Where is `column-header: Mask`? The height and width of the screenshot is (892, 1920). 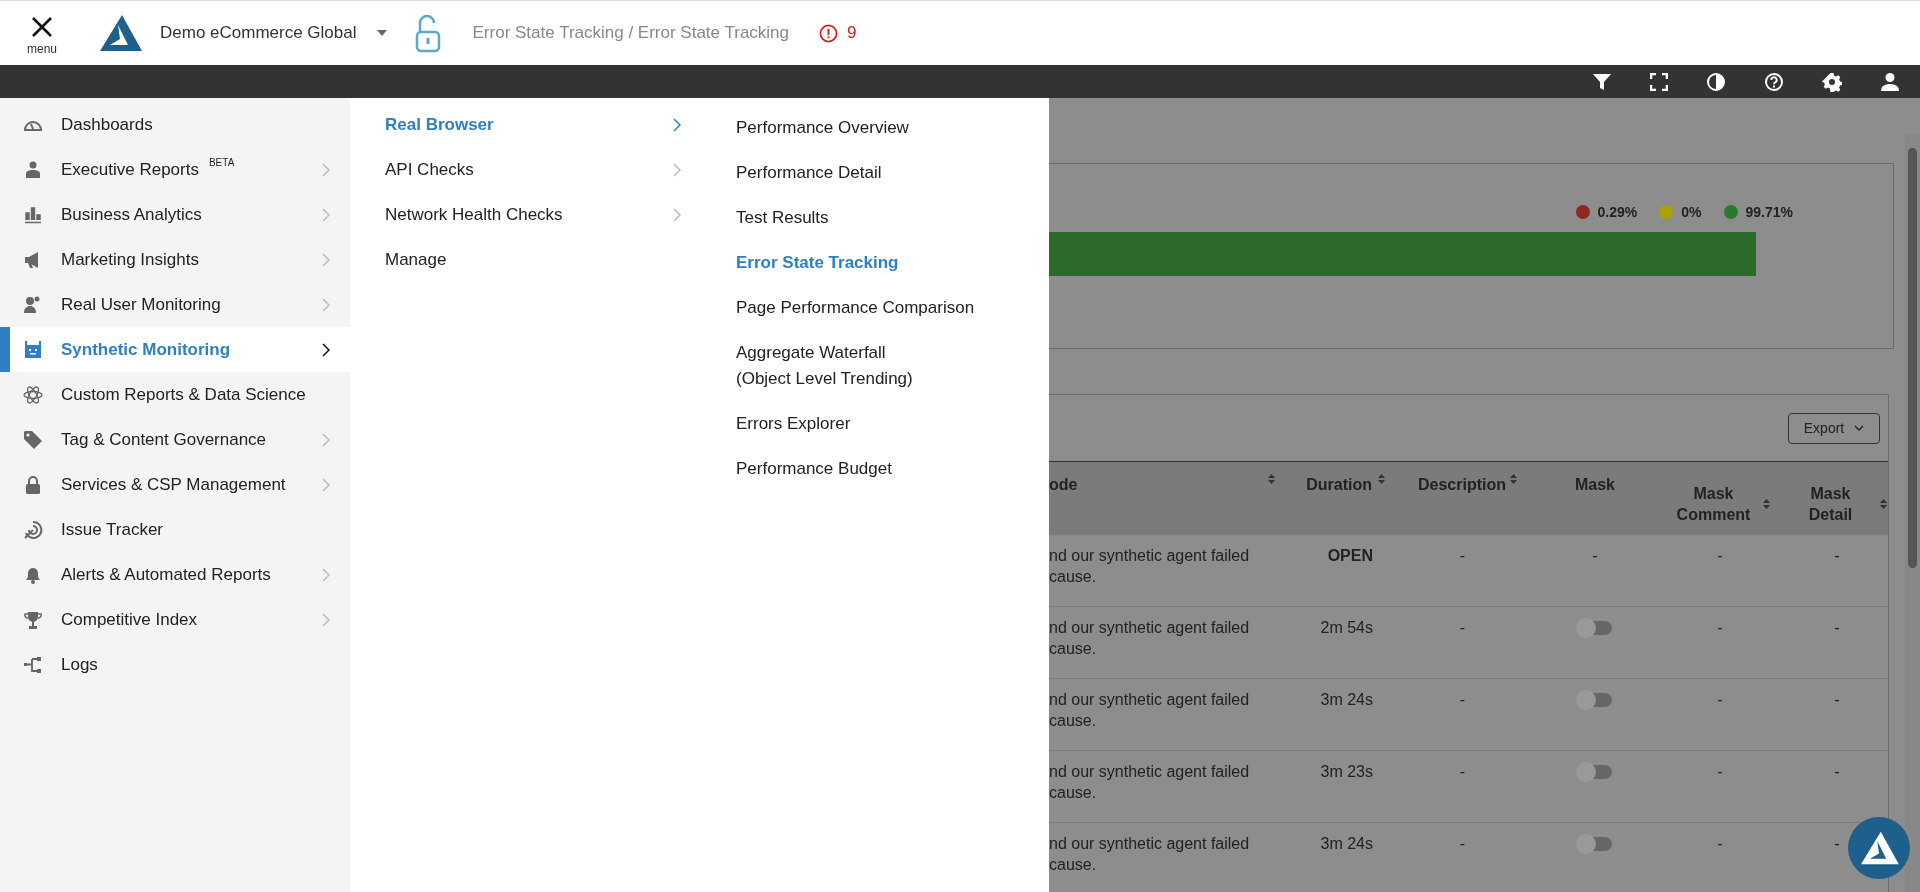 column-header: Mask is located at coordinates (1595, 498).